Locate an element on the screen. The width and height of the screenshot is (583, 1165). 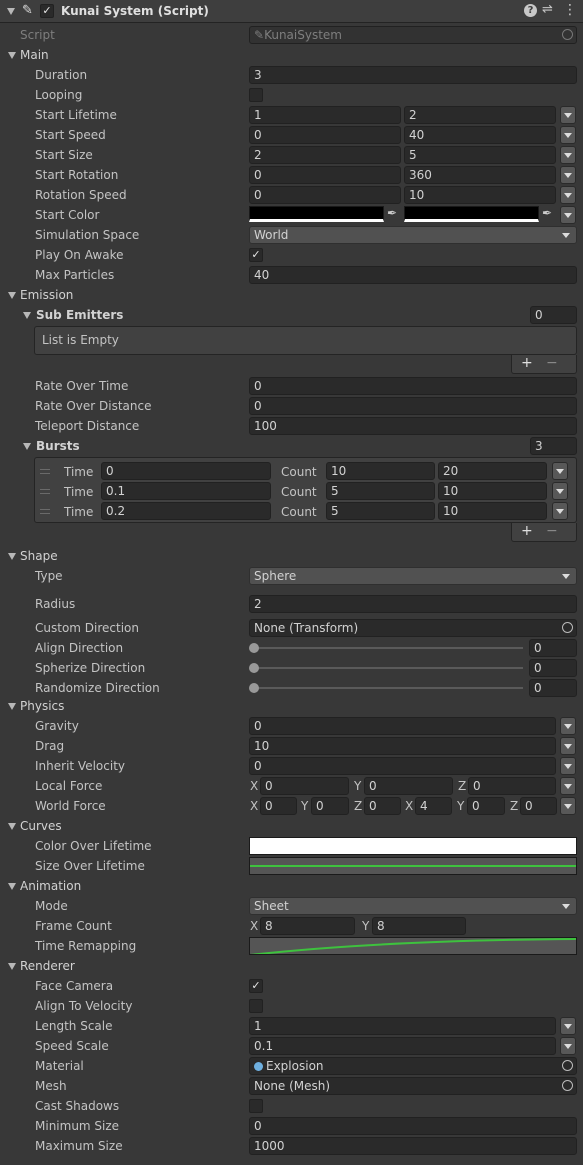
local-force-z: 0 is located at coordinates (512, 786).